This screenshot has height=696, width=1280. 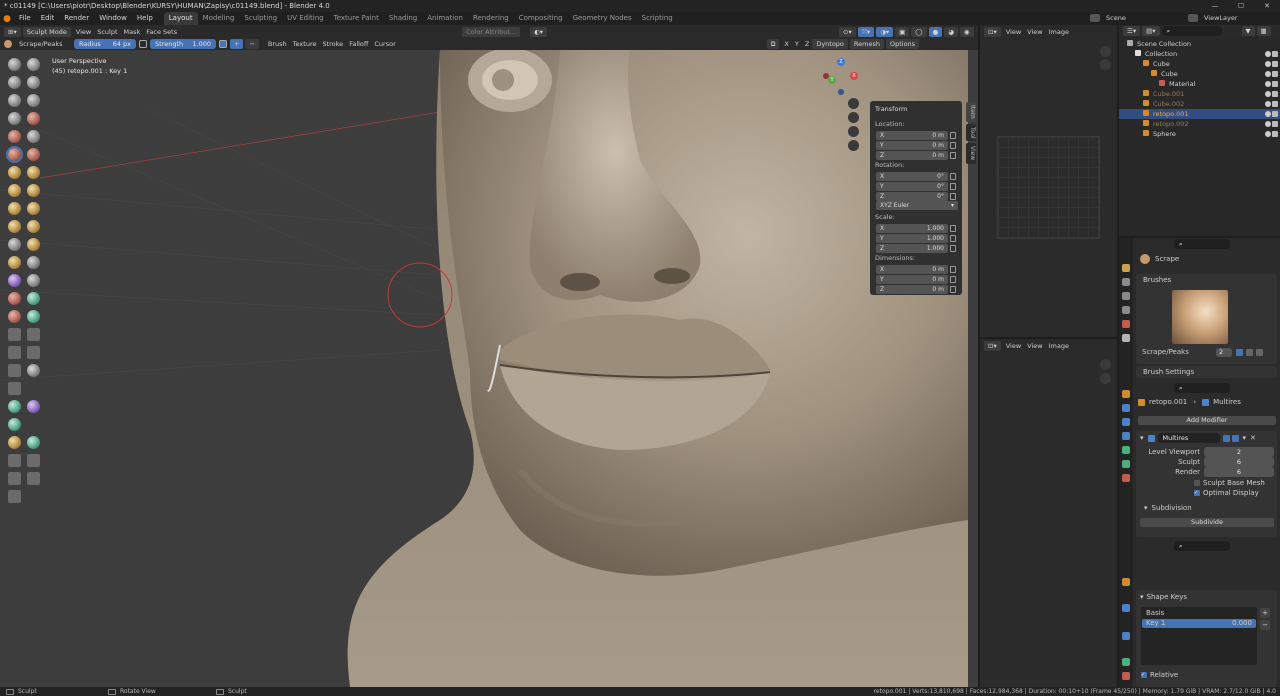 What do you see at coordinates (76, 18) in the screenshot?
I see `menu-render: Render` at bounding box center [76, 18].